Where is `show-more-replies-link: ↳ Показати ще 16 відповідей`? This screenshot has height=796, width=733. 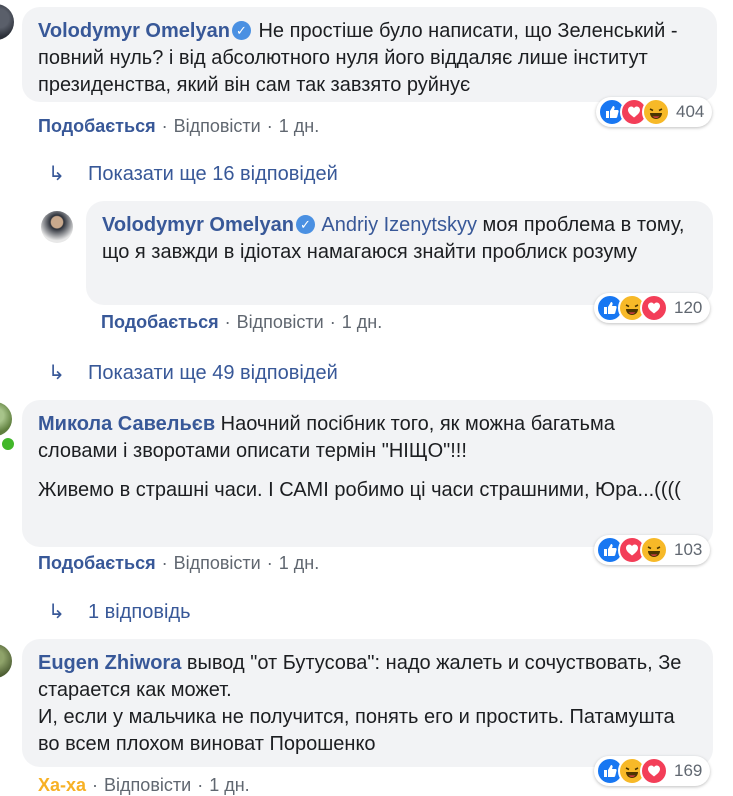
show-more-replies-link: ↳ Показати ще 16 відповідей is located at coordinates (193, 173).